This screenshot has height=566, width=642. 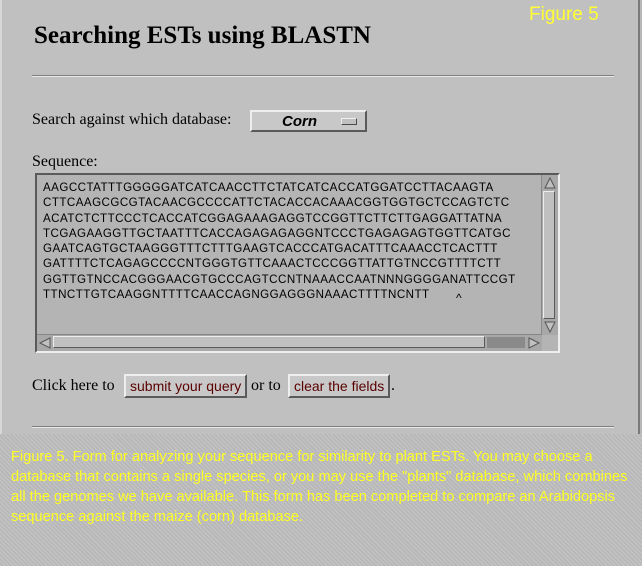 What do you see at coordinates (299, 121) in the screenshot?
I see `database-selected-value: Corn` at bounding box center [299, 121].